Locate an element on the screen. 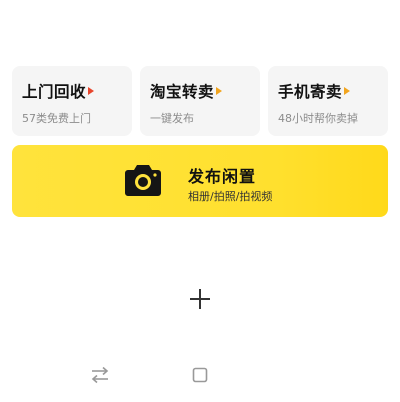  card-subtitle: 一键发布 is located at coordinates (172, 118).